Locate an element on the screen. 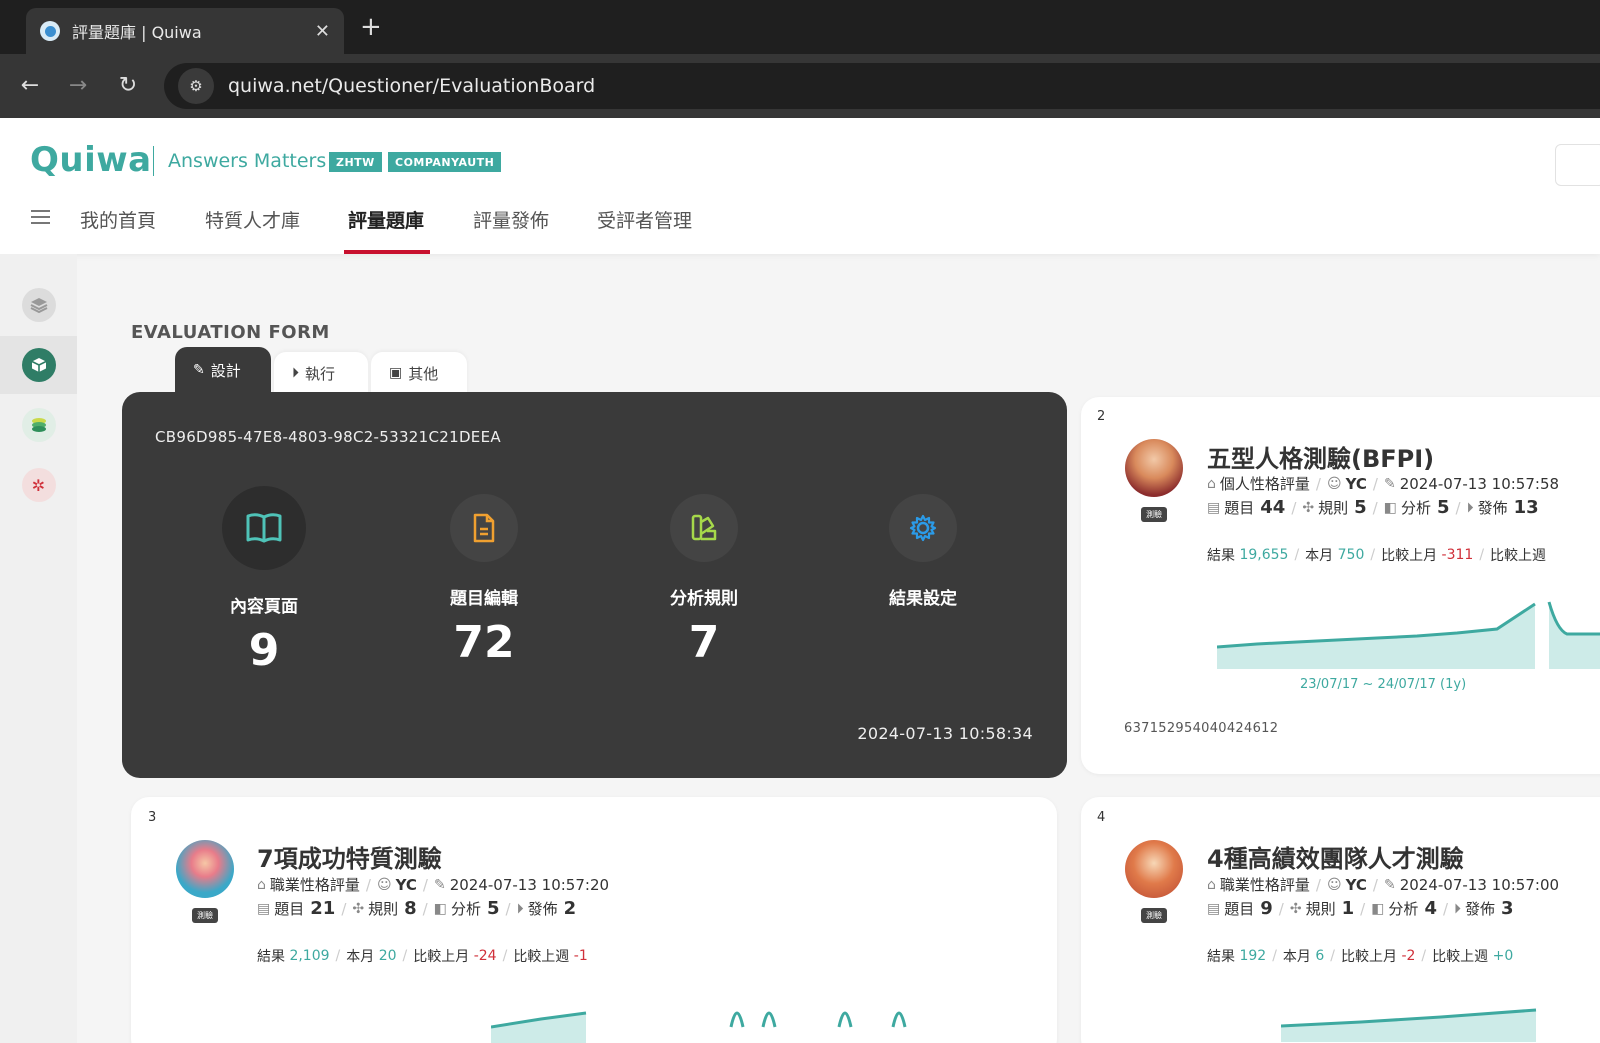  nav-home: 我的首頁 is located at coordinates (118, 219).